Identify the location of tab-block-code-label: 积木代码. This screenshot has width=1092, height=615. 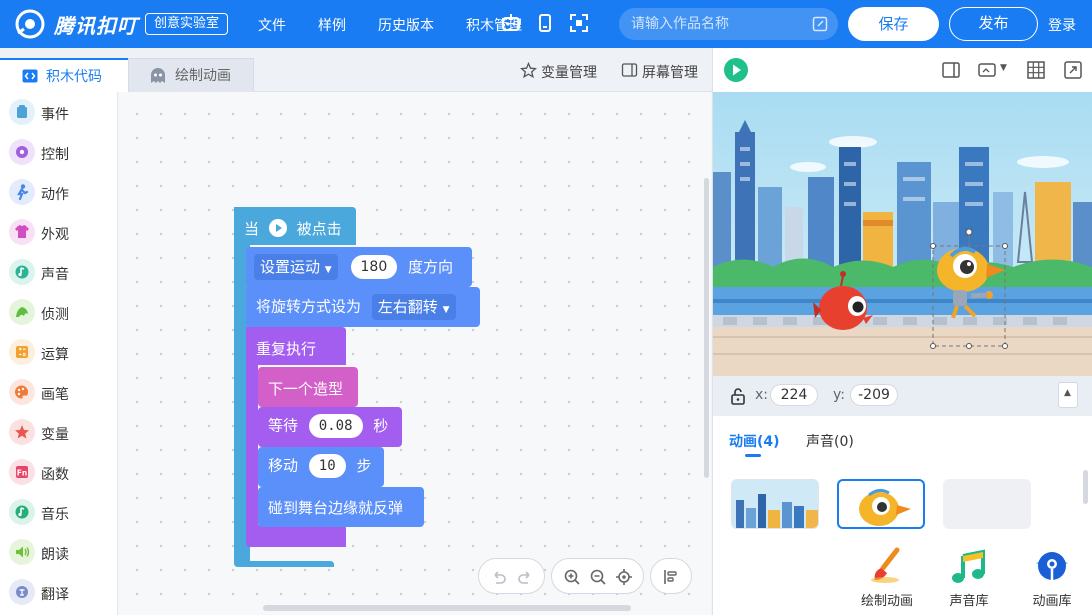
(74, 77).